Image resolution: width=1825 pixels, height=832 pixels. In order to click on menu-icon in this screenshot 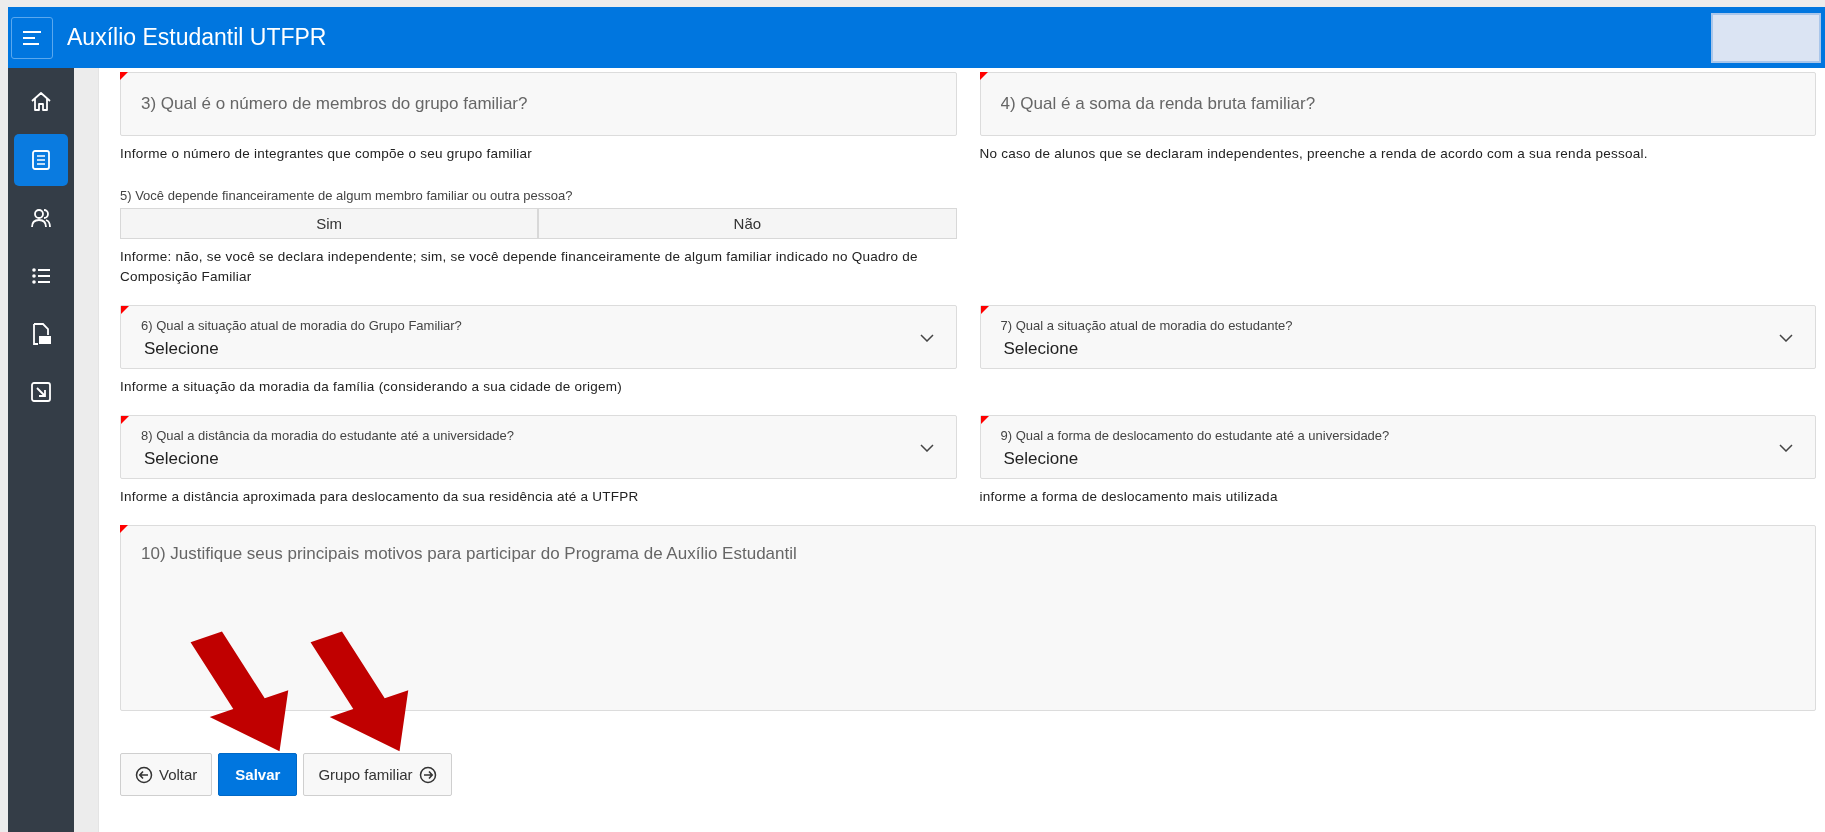, I will do `click(32, 37)`.